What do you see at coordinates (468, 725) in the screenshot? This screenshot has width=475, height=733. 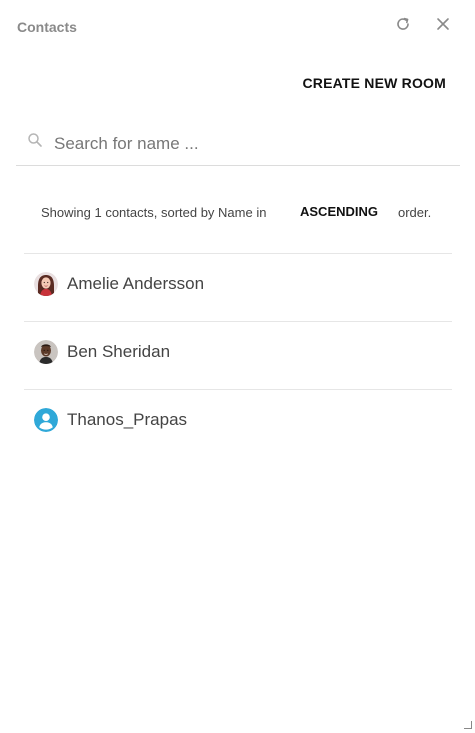 I see `resize-handle` at bounding box center [468, 725].